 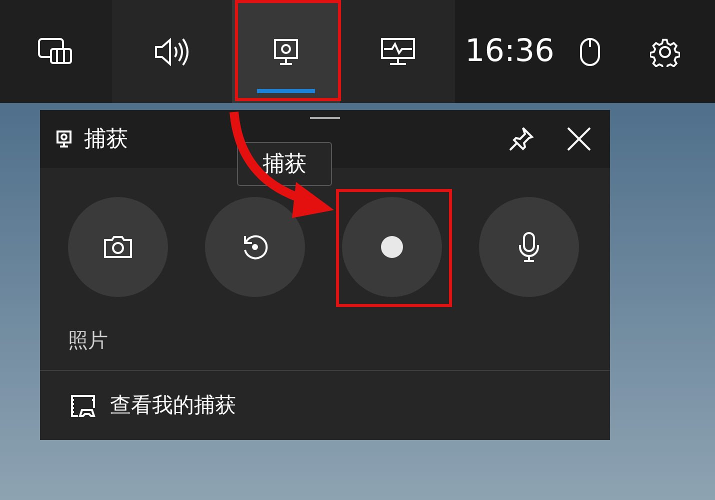 I want to click on monitor-icon, so click(x=398, y=51).